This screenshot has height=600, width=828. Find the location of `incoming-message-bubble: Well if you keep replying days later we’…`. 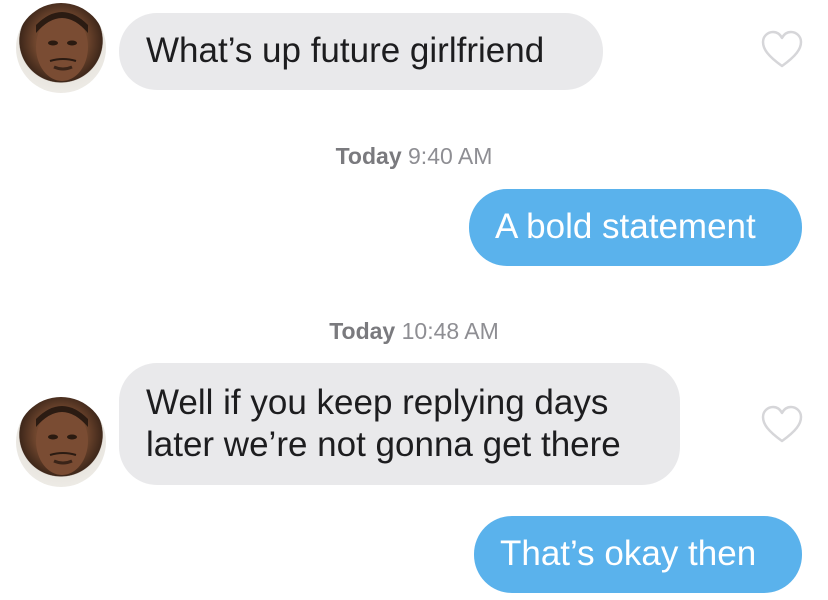

incoming-message-bubble: Well if you keep replying days later we’… is located at coordinates (399, 424).